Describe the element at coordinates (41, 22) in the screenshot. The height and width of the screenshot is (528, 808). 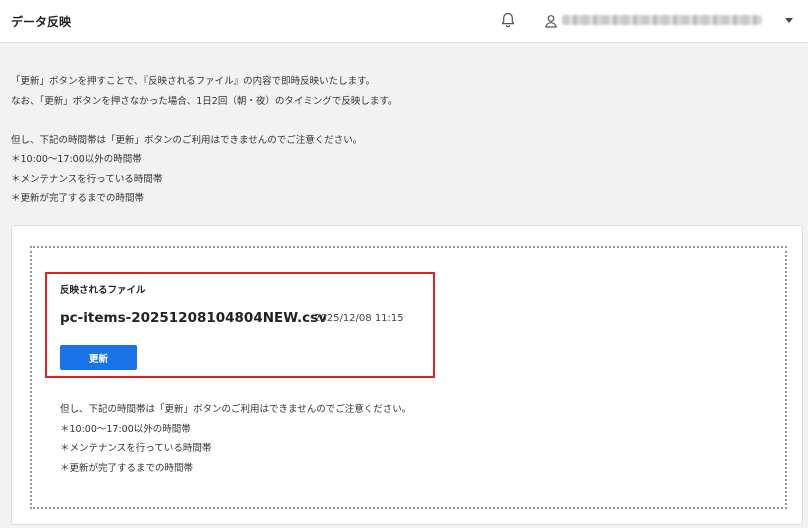
I see `page-title: データ反映` at that location.